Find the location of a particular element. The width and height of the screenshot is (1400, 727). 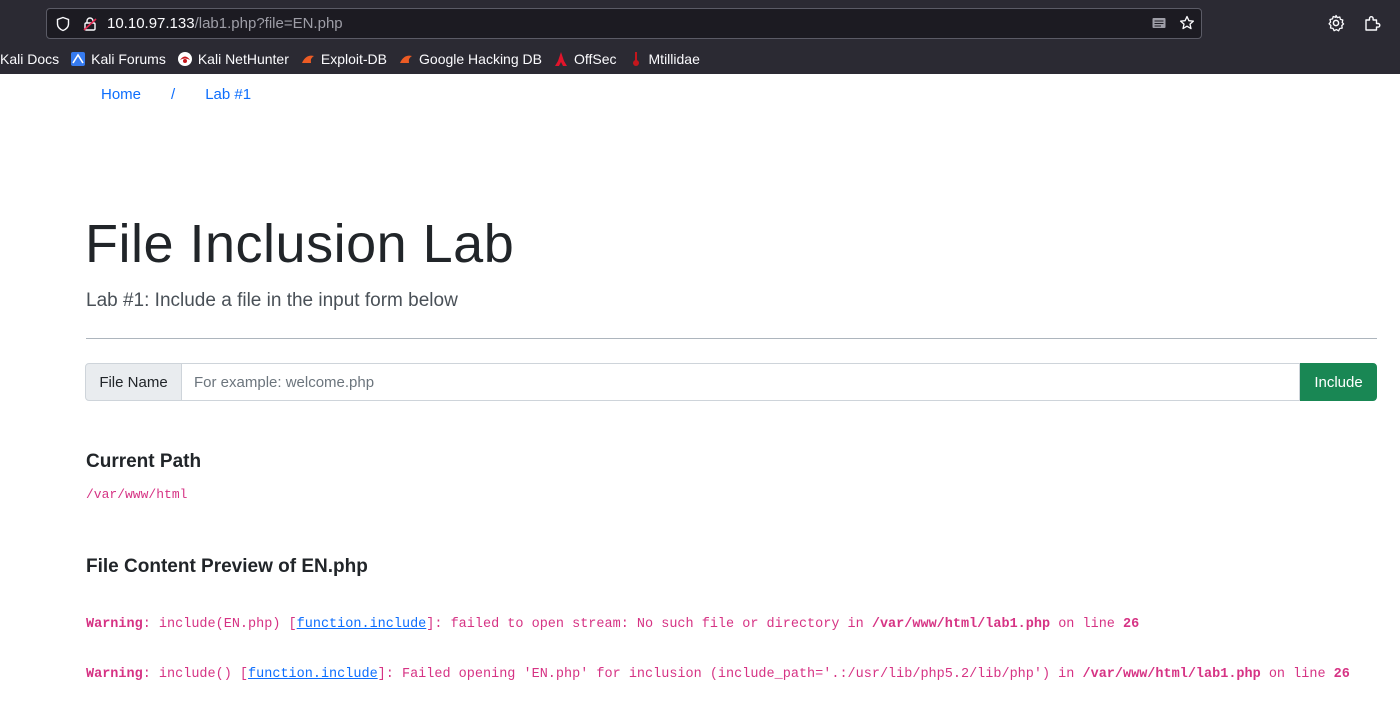

page-title: File Inclusion Lab is located at coordinates (300, 244).